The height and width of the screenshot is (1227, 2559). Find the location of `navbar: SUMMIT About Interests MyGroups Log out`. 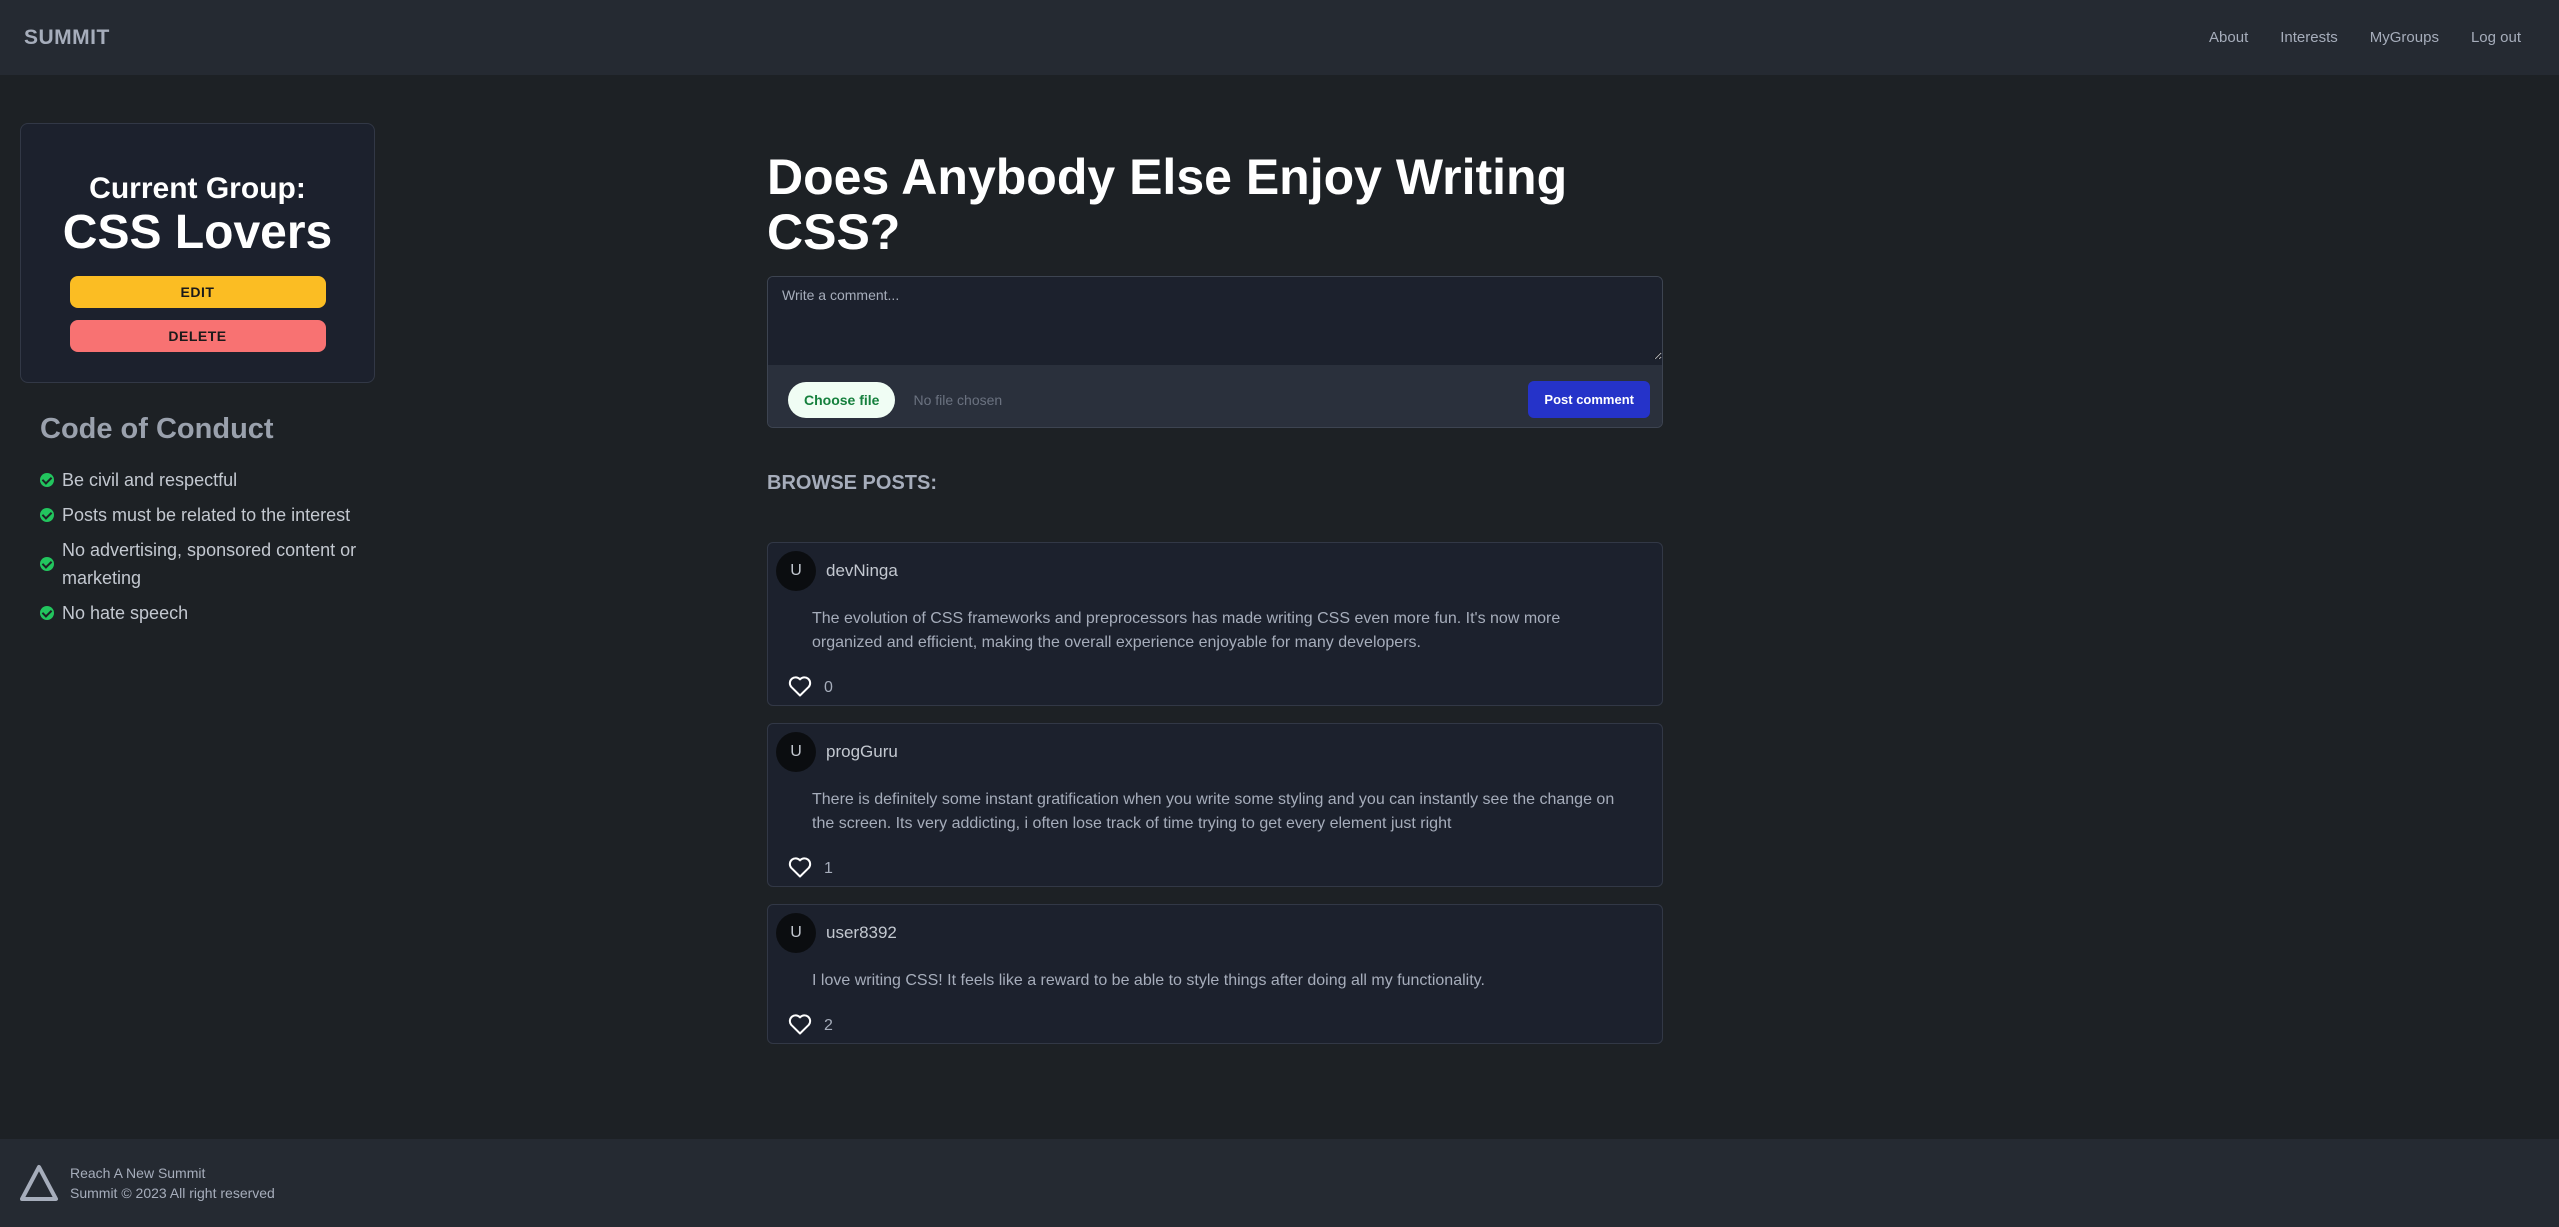

navbar: SUMMIT About Interests MyGroups Log out is located at coordinates (1279, 37).